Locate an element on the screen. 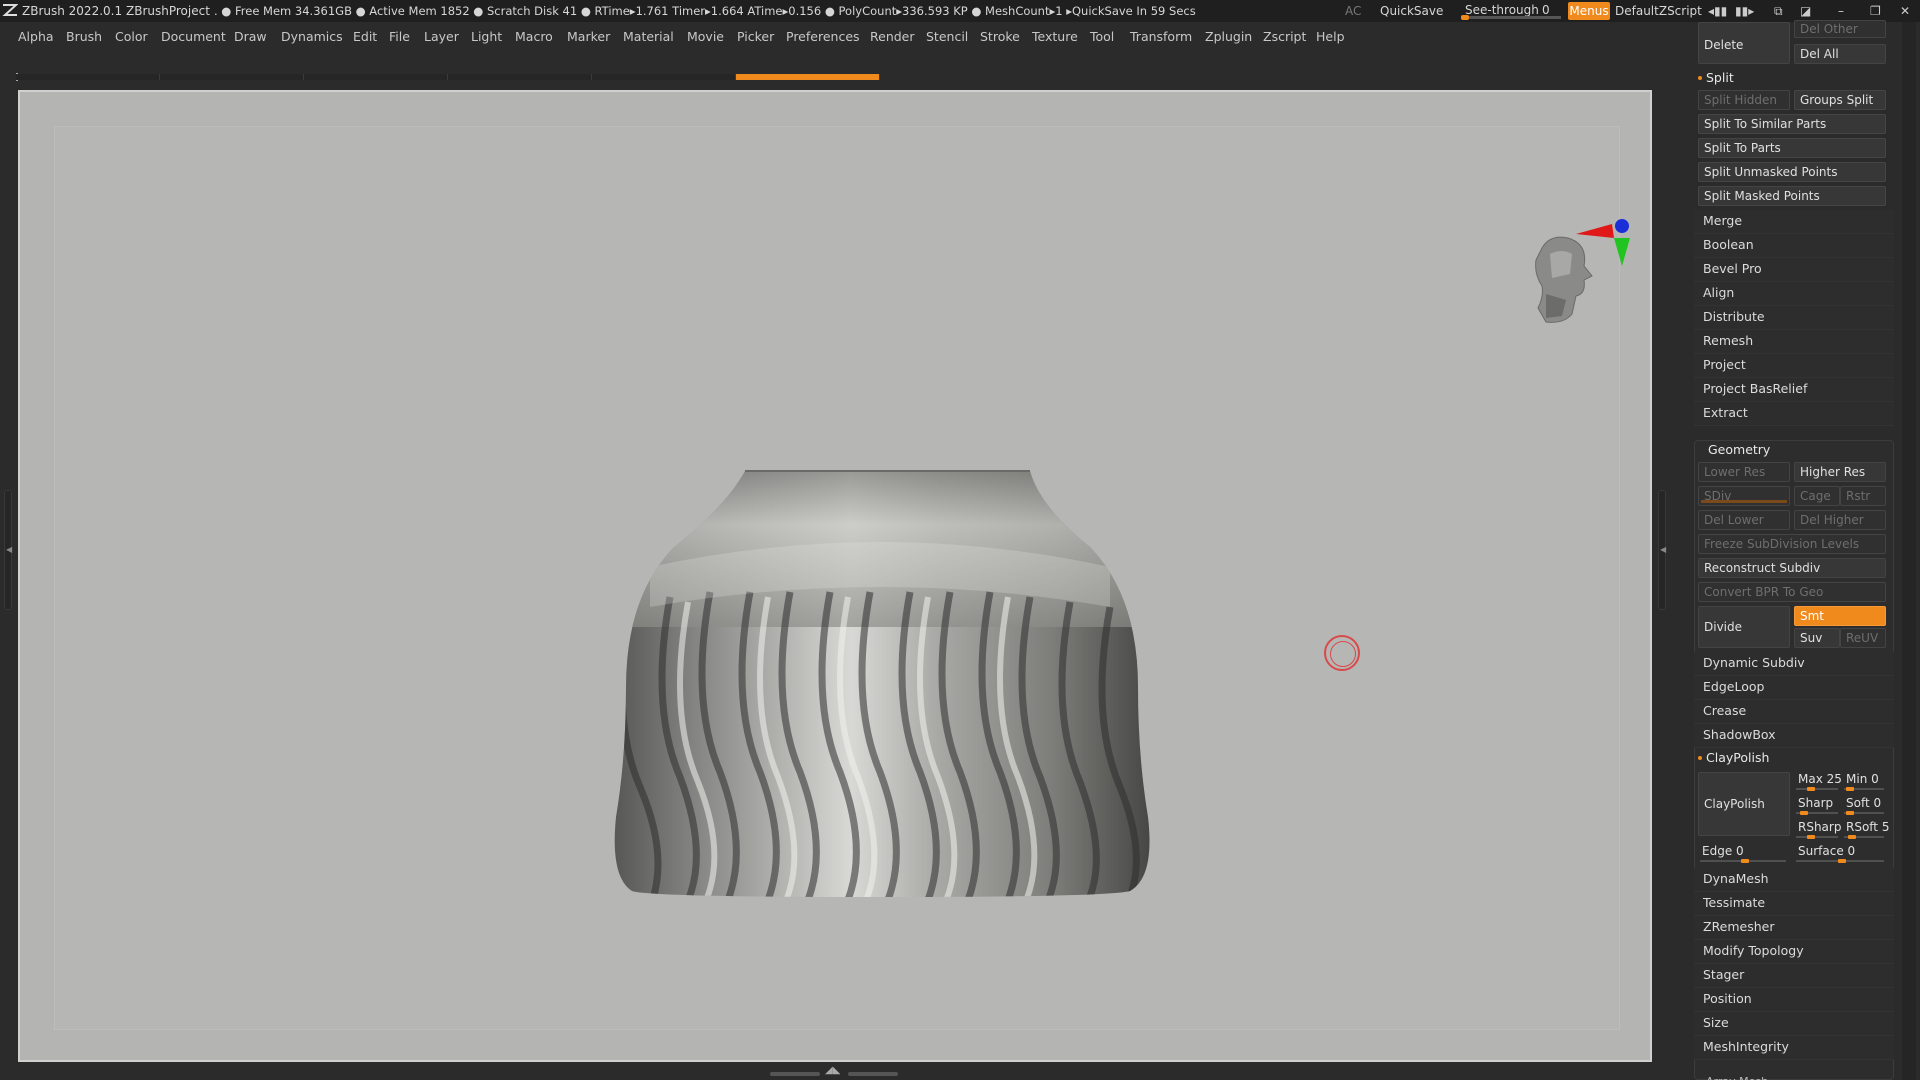 Image resolution: width=1920 pixels, height=1080 pixels. reconstruct-subdiv-button: Reconstruct Subdiv is located at coordinates (1792, 568).